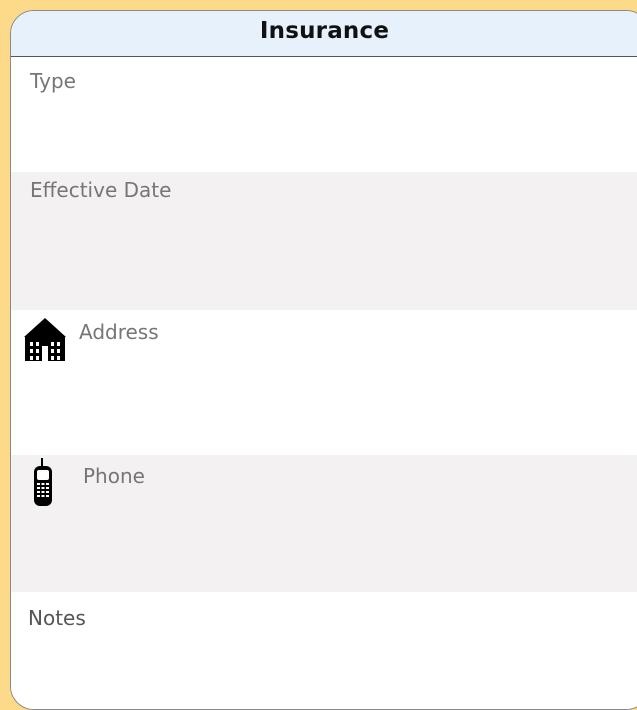 This screenshot has height=710, width=637. Describe the element at coordinates (45, 341) in the screenshot. I see `house-icon` at that location.